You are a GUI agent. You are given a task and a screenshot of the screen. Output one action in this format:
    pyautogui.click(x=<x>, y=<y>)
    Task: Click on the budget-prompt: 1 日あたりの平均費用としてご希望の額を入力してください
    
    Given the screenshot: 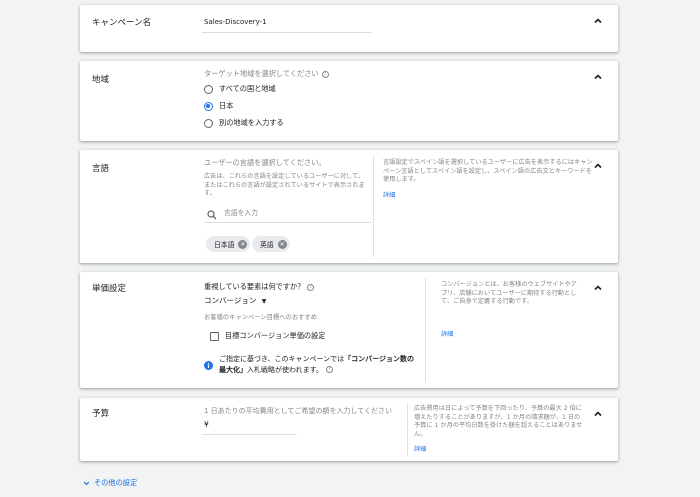 What is the action you would take?
    pyautogui.click(x=298, y=411)
    